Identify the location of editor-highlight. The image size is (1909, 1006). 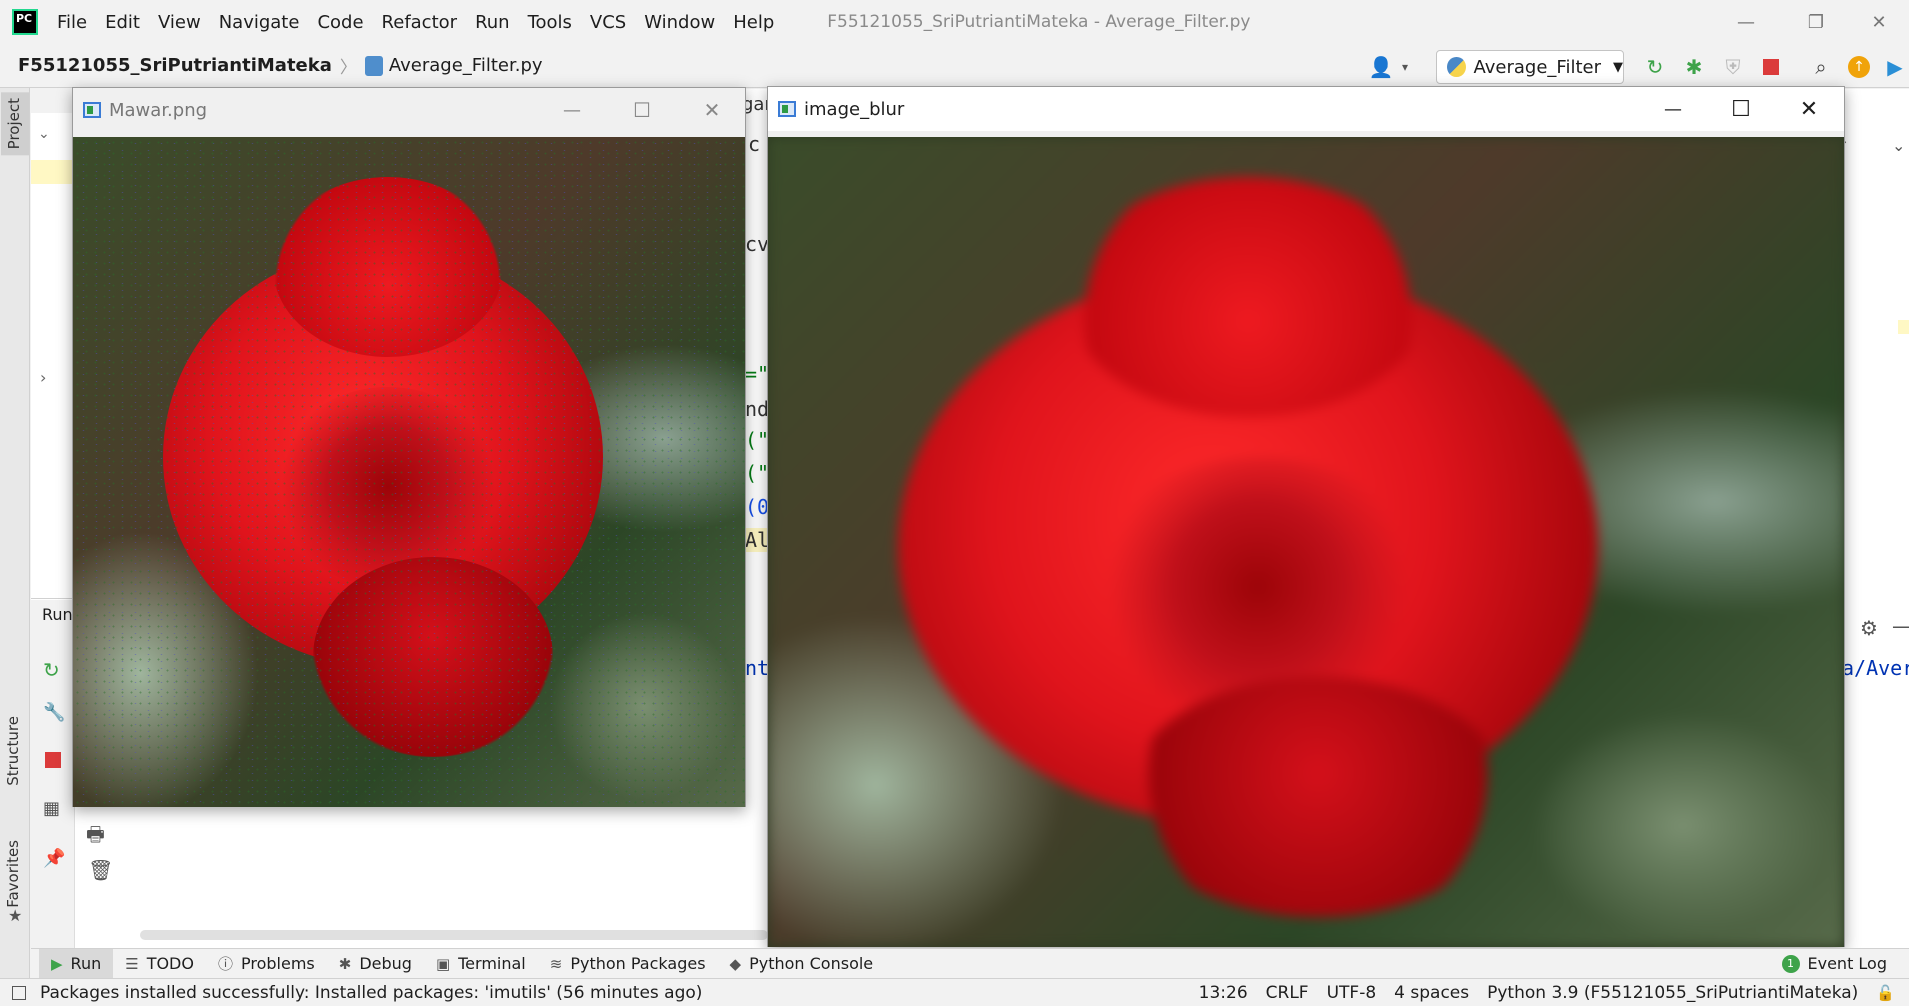
(1903, 327).